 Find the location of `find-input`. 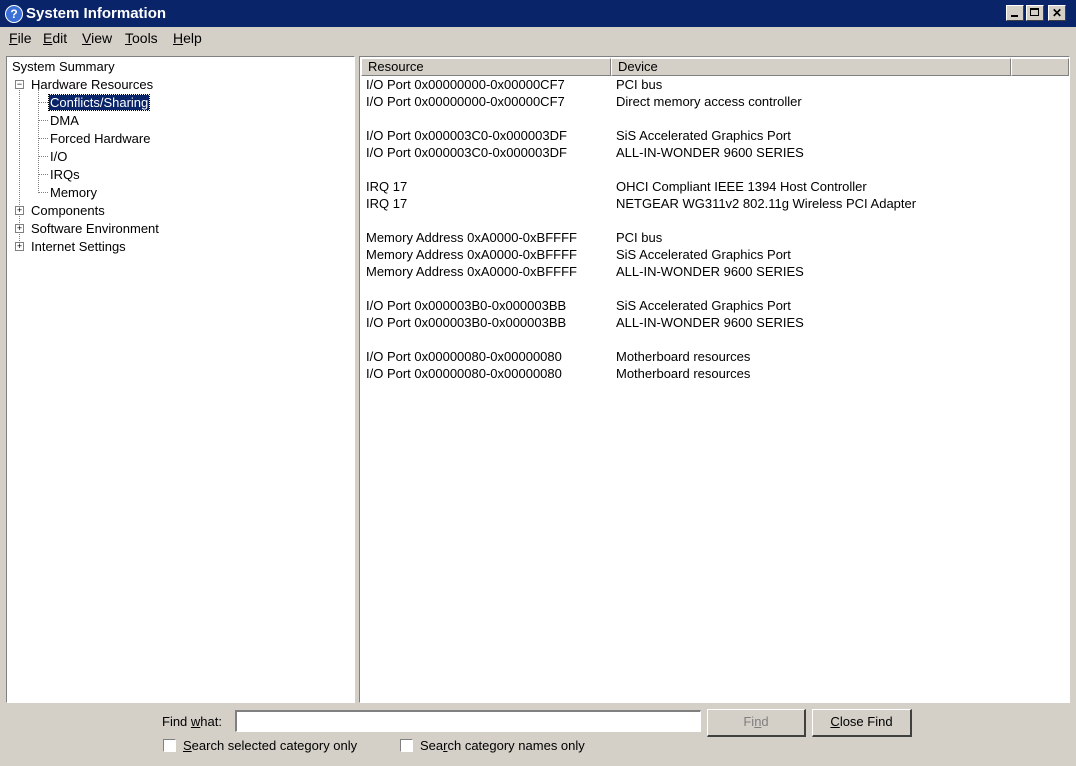

find-input is located at coordinates (468, 721).